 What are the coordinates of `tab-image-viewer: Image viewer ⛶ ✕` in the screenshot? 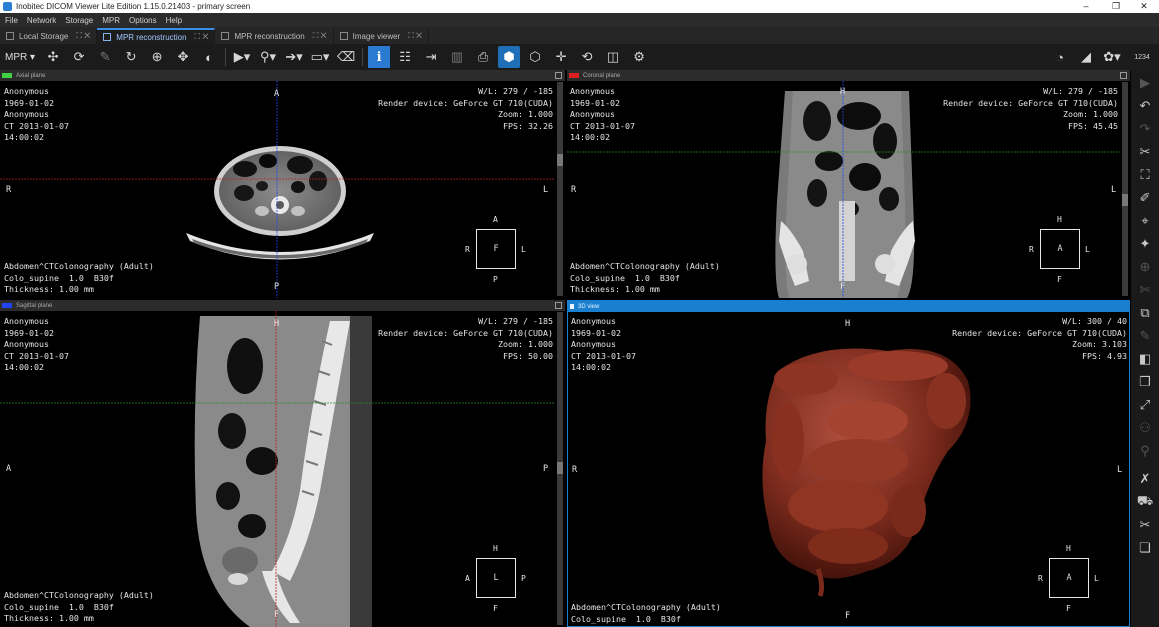 It's located at (382, 36).